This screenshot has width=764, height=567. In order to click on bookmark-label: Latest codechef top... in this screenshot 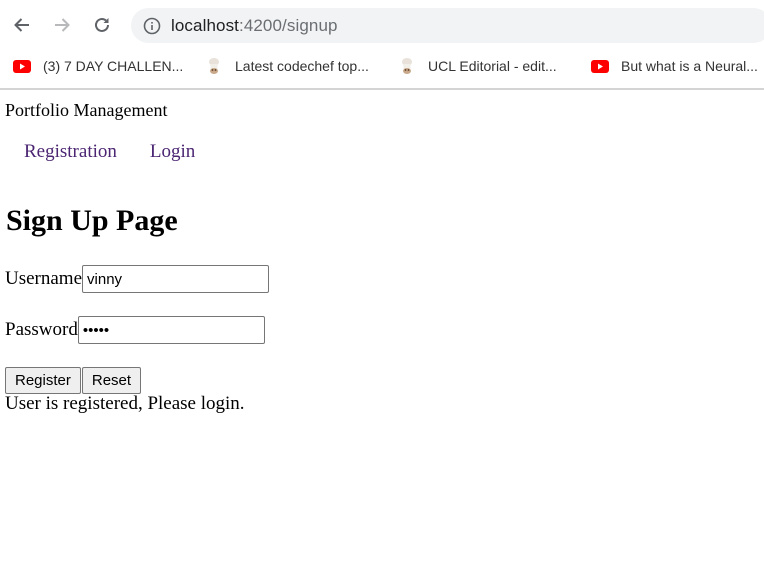, I will do `click(302, 66)`.